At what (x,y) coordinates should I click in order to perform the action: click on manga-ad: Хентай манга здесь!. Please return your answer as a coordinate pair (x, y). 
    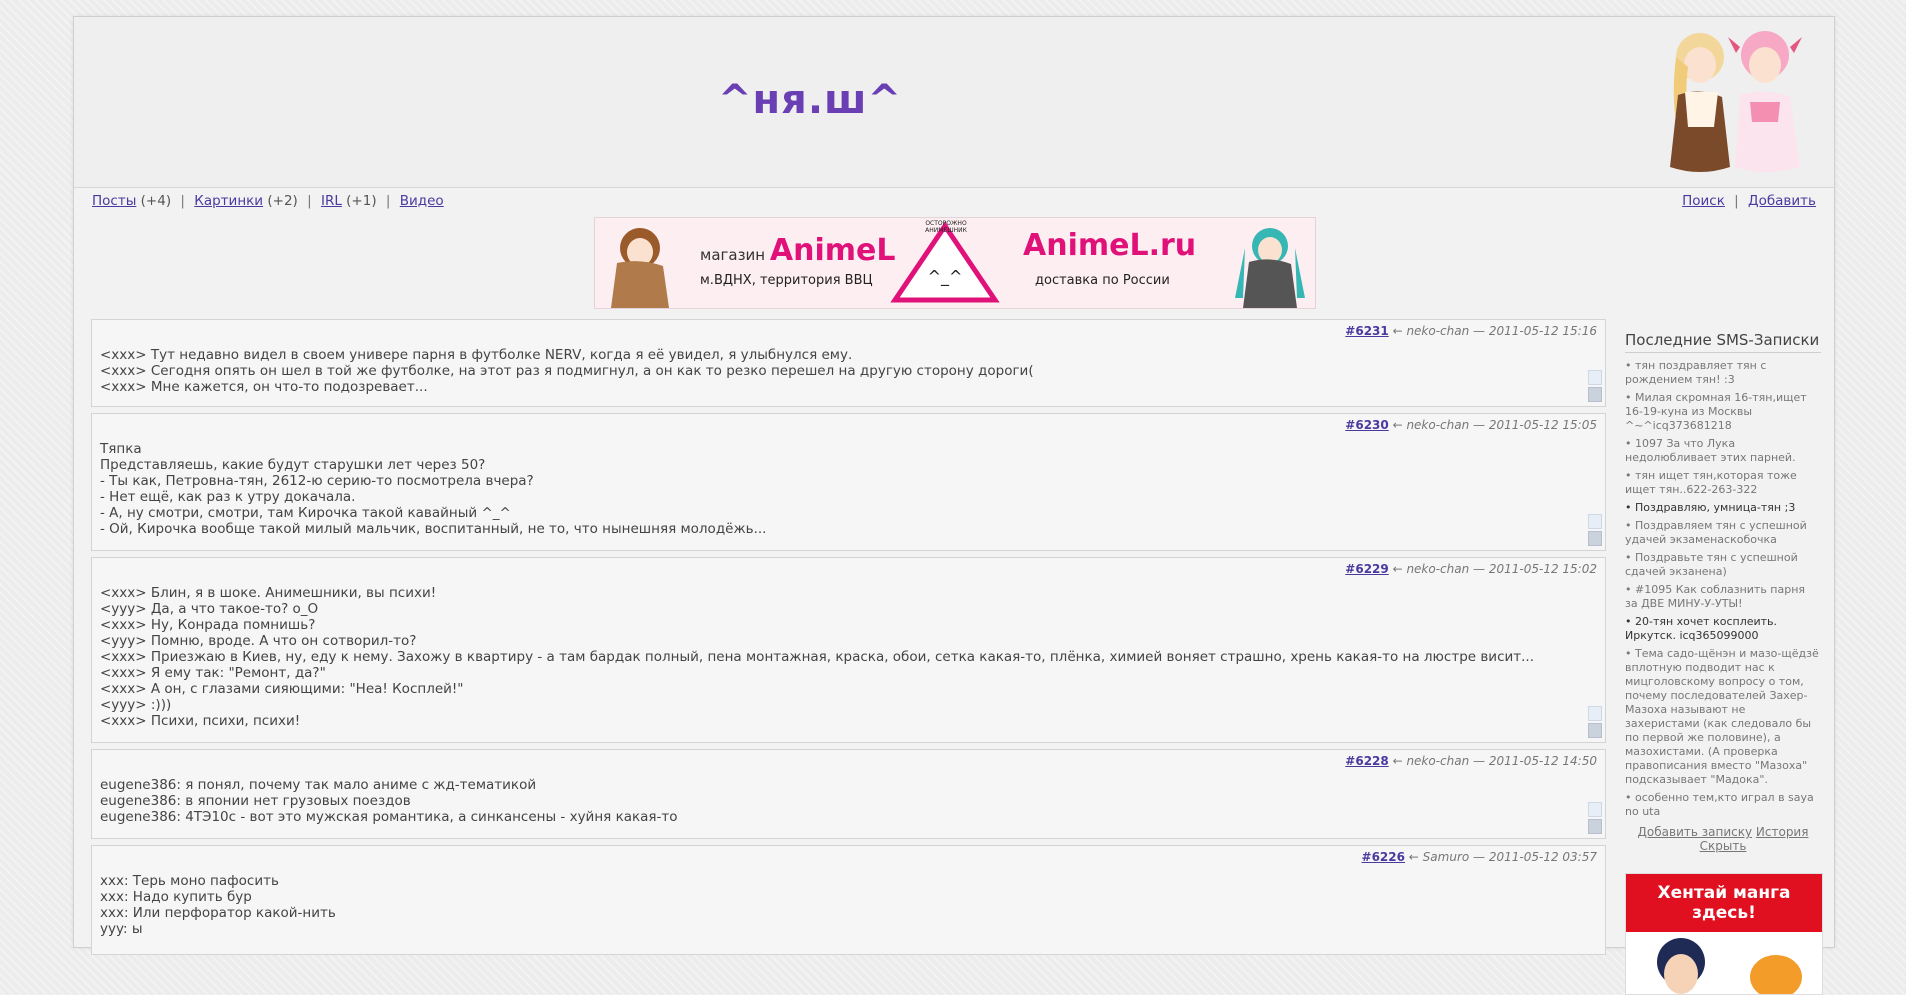
    Looking at the image, I should click on (1724, 934).